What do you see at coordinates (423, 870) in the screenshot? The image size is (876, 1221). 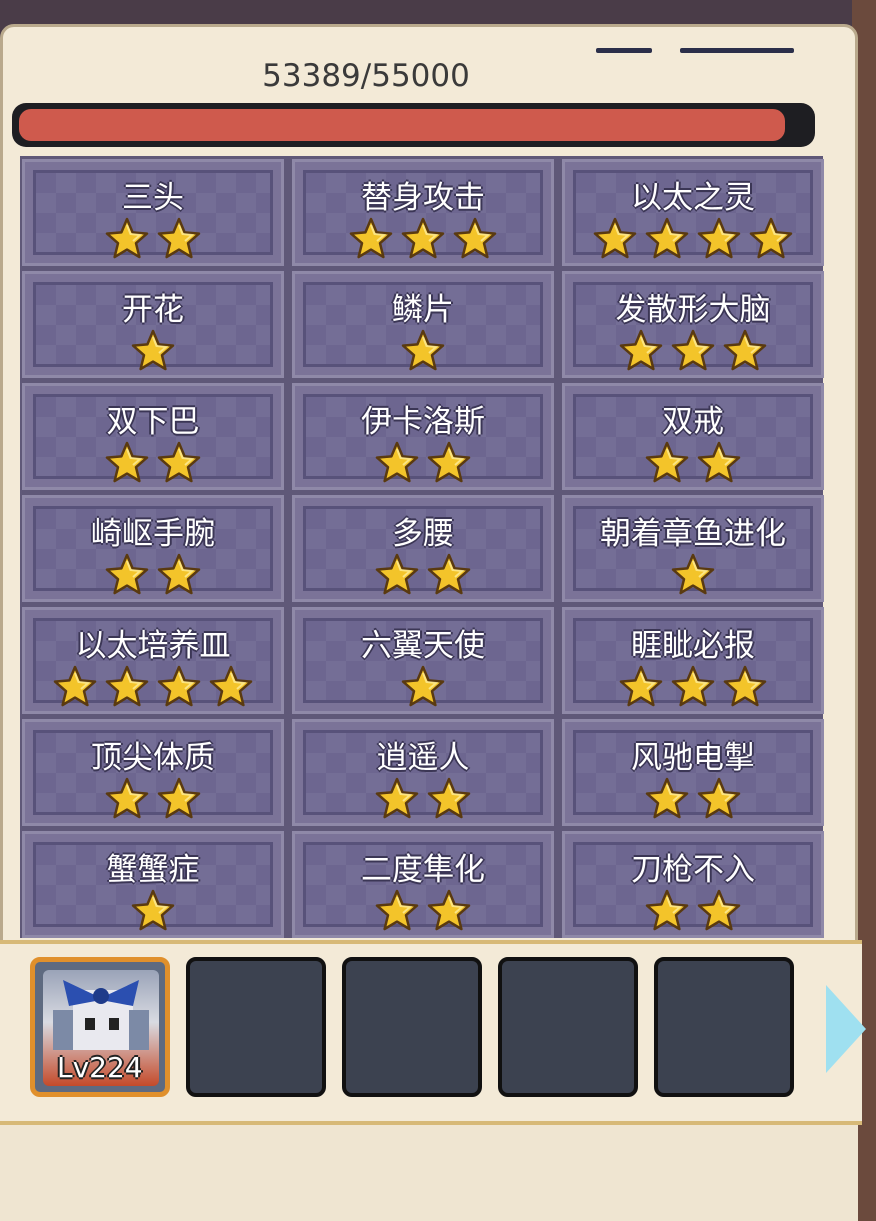 I see `skill-name: 二度隼化` at bounding box center [423, 870].